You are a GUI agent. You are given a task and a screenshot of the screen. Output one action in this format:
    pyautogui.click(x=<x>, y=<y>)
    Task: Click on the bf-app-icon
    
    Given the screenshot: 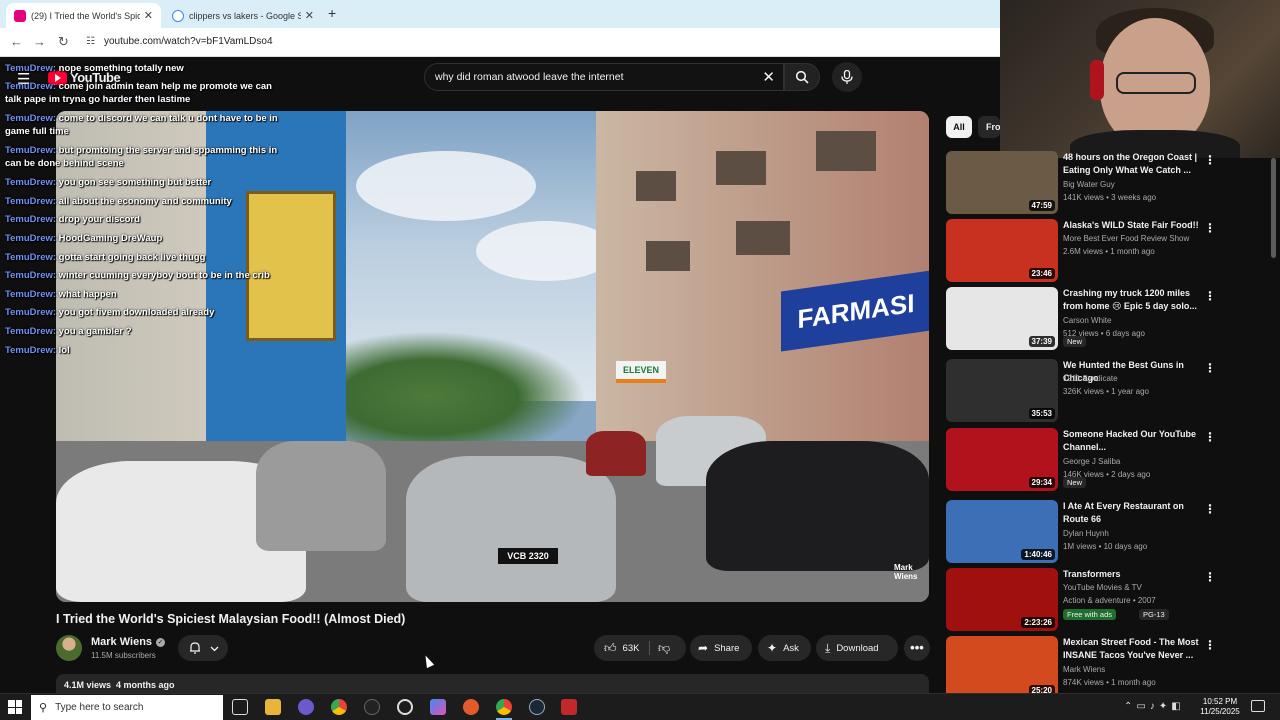 What is the action you would take?
    pyautogui.click(x=569, y=707)
    